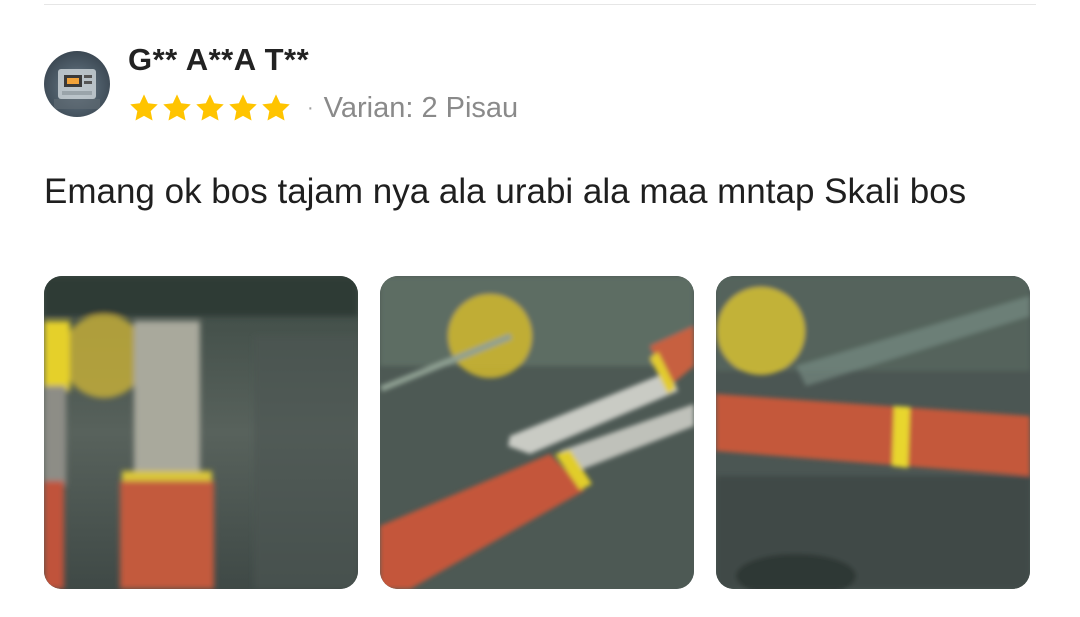 This screenshot has width=1080, height=617. I want to click on top-divider, so click(540, 4).